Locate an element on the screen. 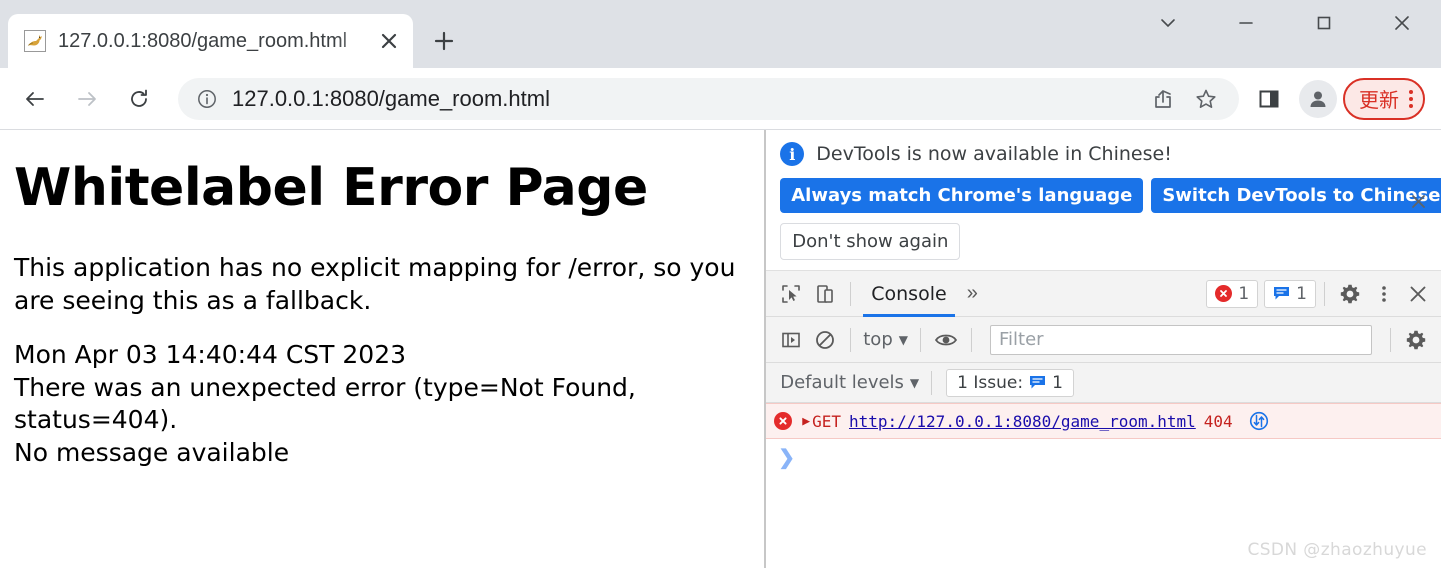 Image resolution: width=1441 pixels, height=568 pixels. tab-title: 127.0.0.1:8080/game_room.html is located at coordinates (203, 40).